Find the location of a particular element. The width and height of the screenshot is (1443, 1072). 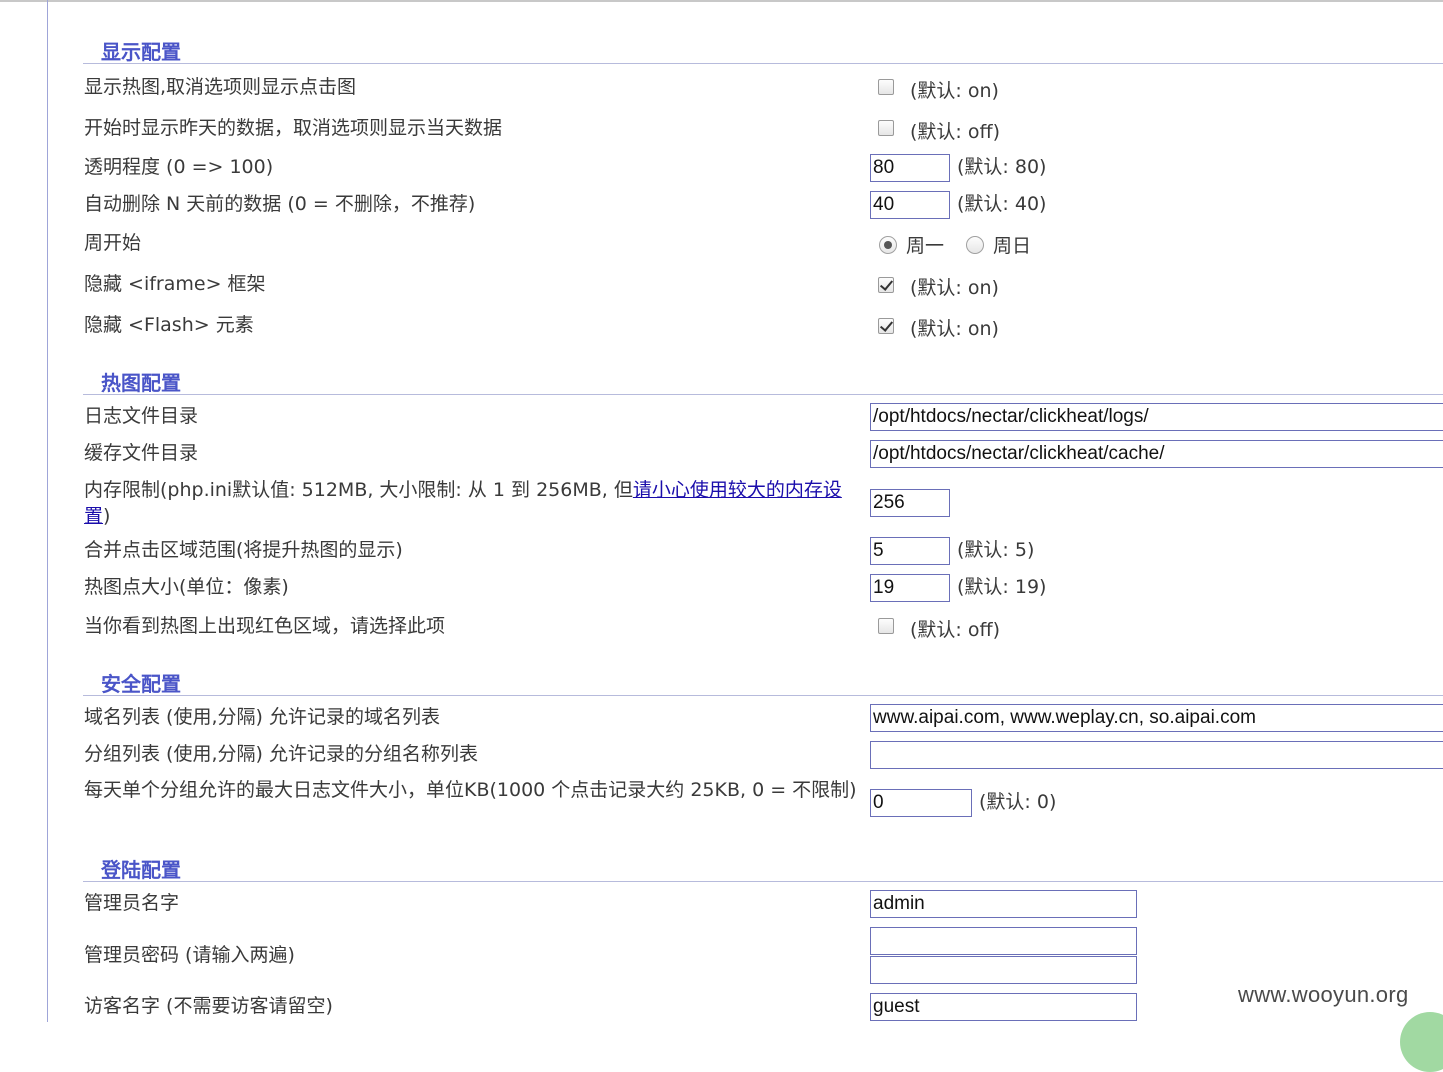

groups-input is located at coordinates (1156, 755).